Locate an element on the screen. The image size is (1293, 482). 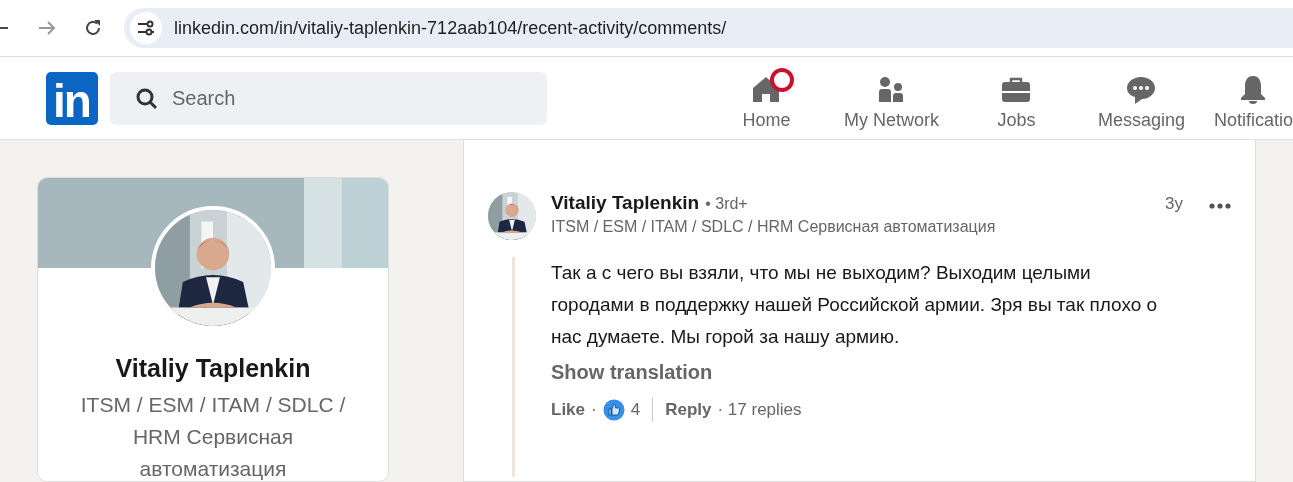
like-button: Like is located at coordinates (568, 410).